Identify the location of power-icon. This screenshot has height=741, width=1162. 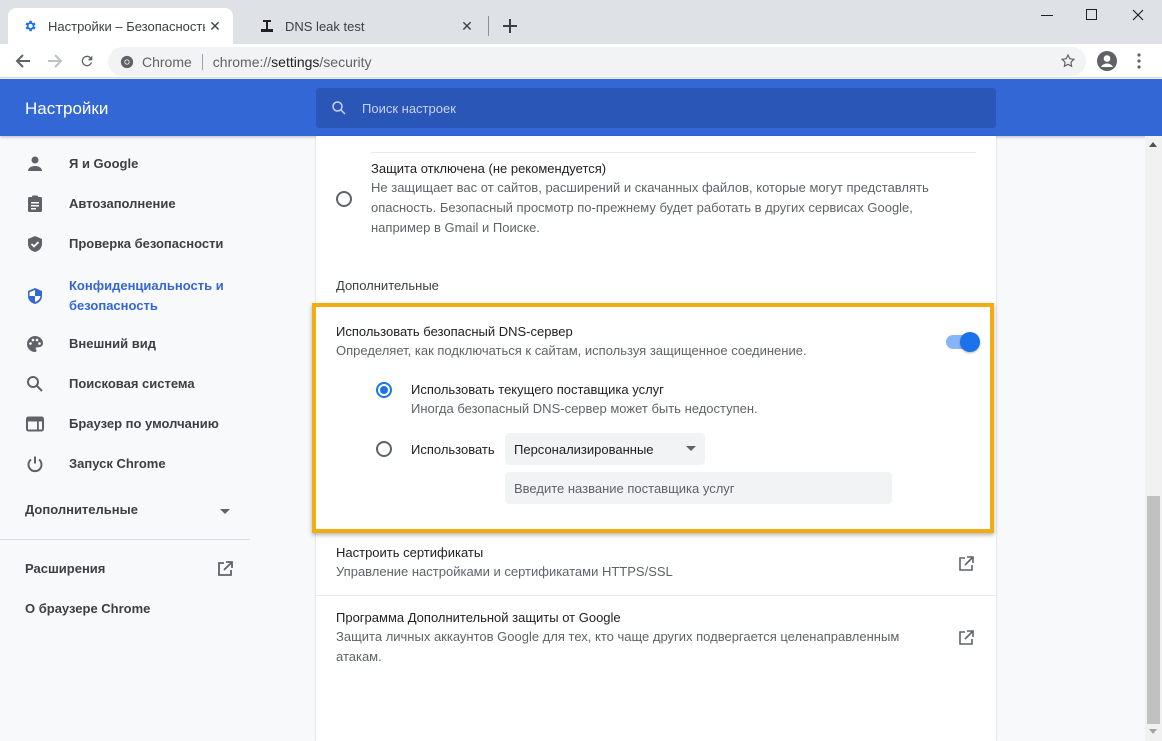
(35, 464).